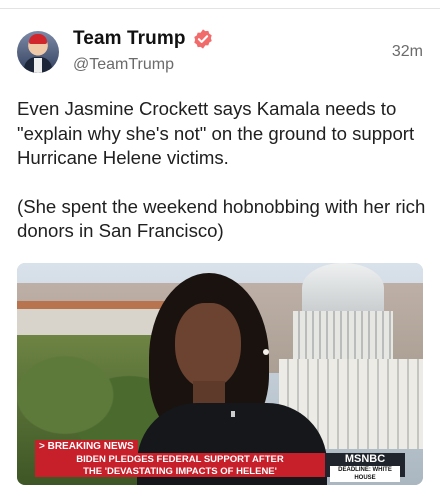 The image size is (440, 500). I want to click on media-mic, so click(233, 414).